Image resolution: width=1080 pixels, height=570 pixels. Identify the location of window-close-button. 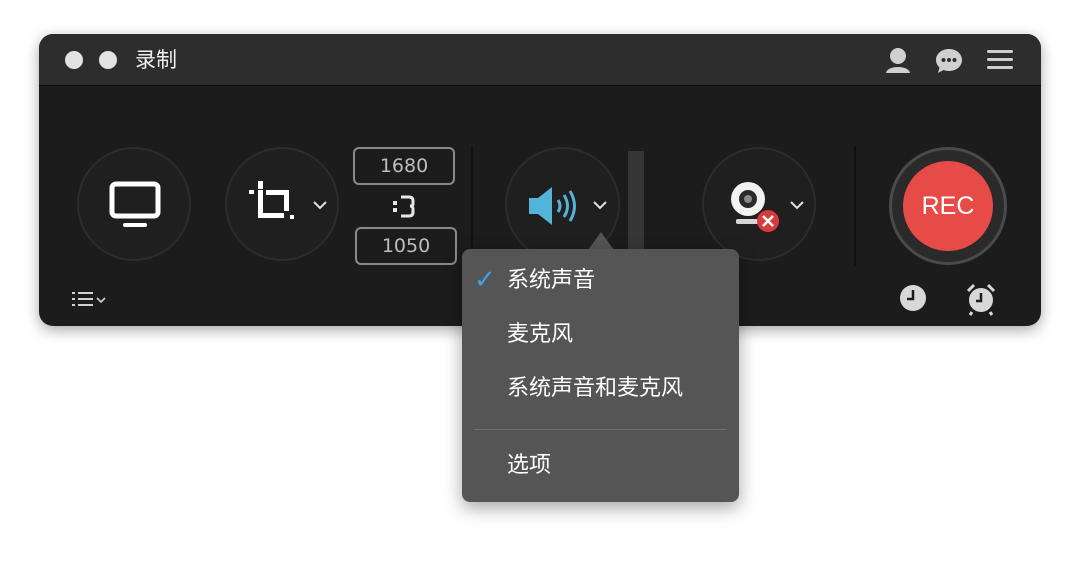
(74, 60).